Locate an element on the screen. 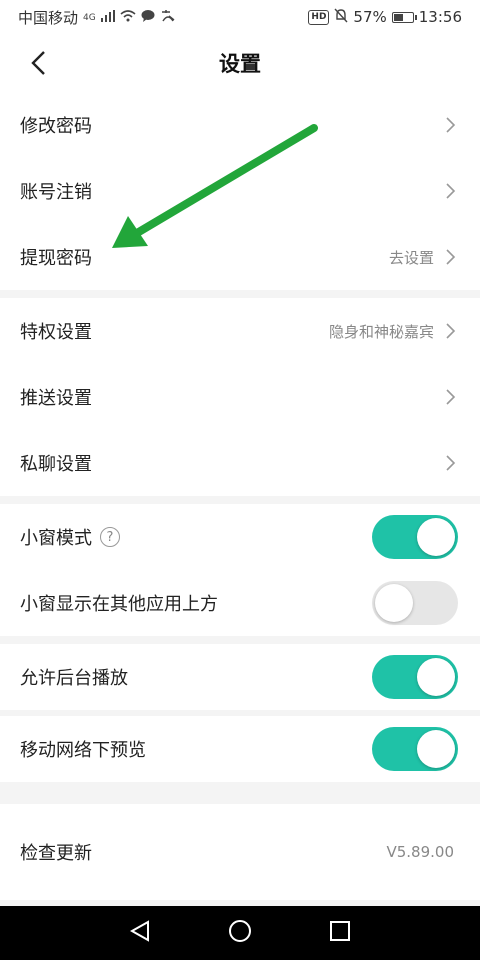  home-circle-icon is located at coordinates (240, 933).